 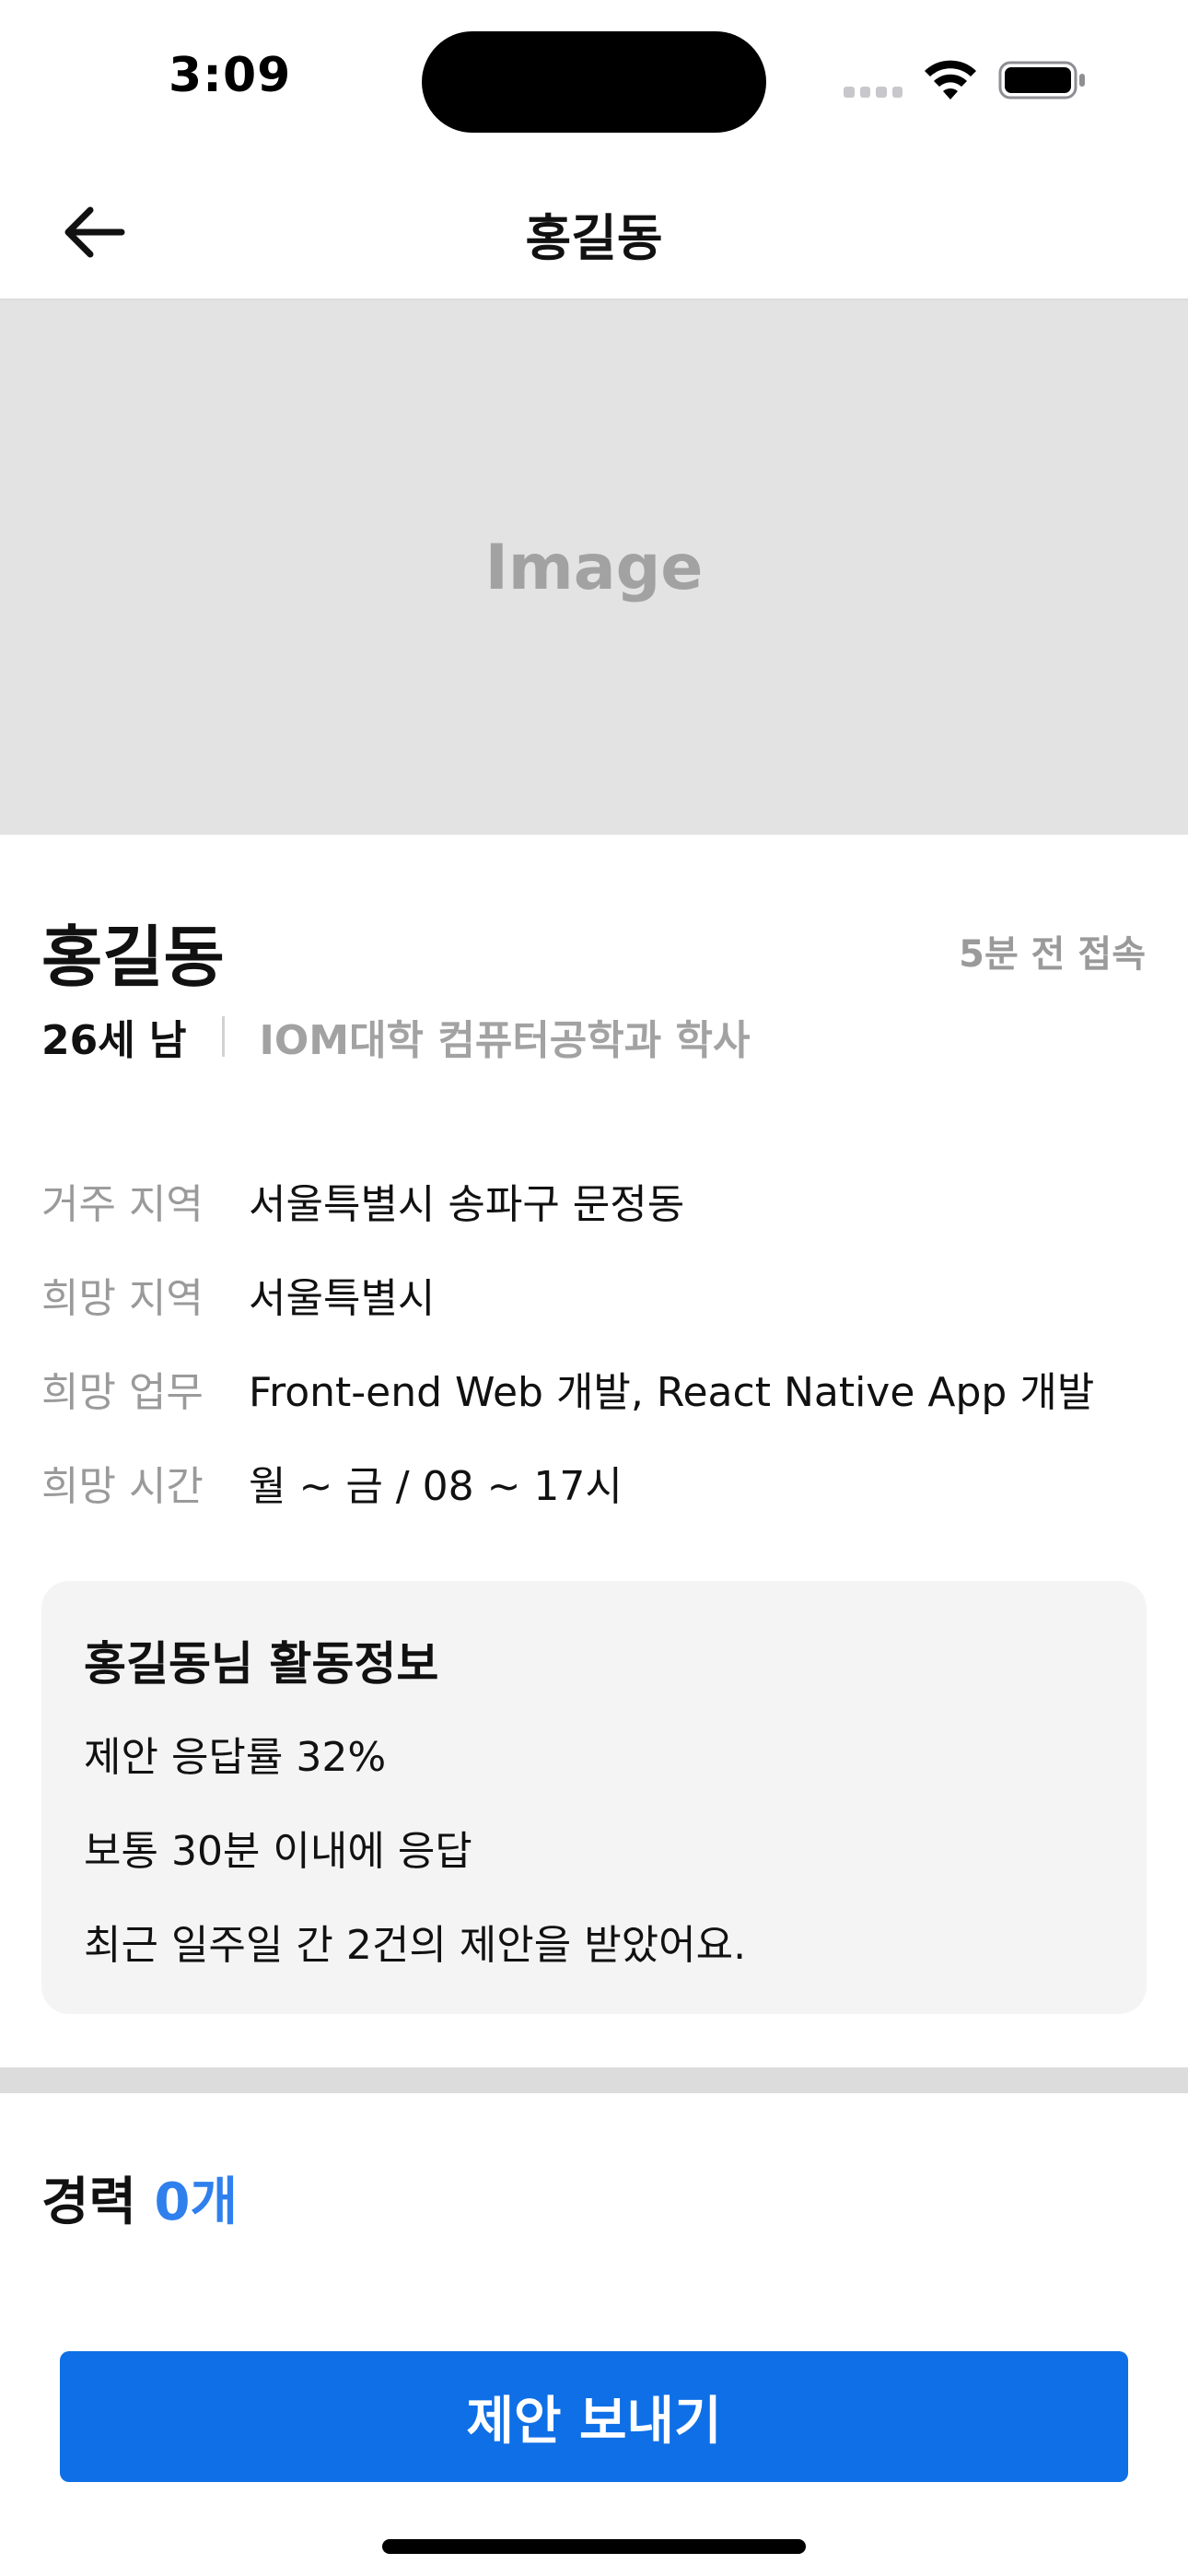 What do you see at coordinates (873, 92) in the screenshot?
I see `cellular-signal-icon` at bounding box center [873, 92].